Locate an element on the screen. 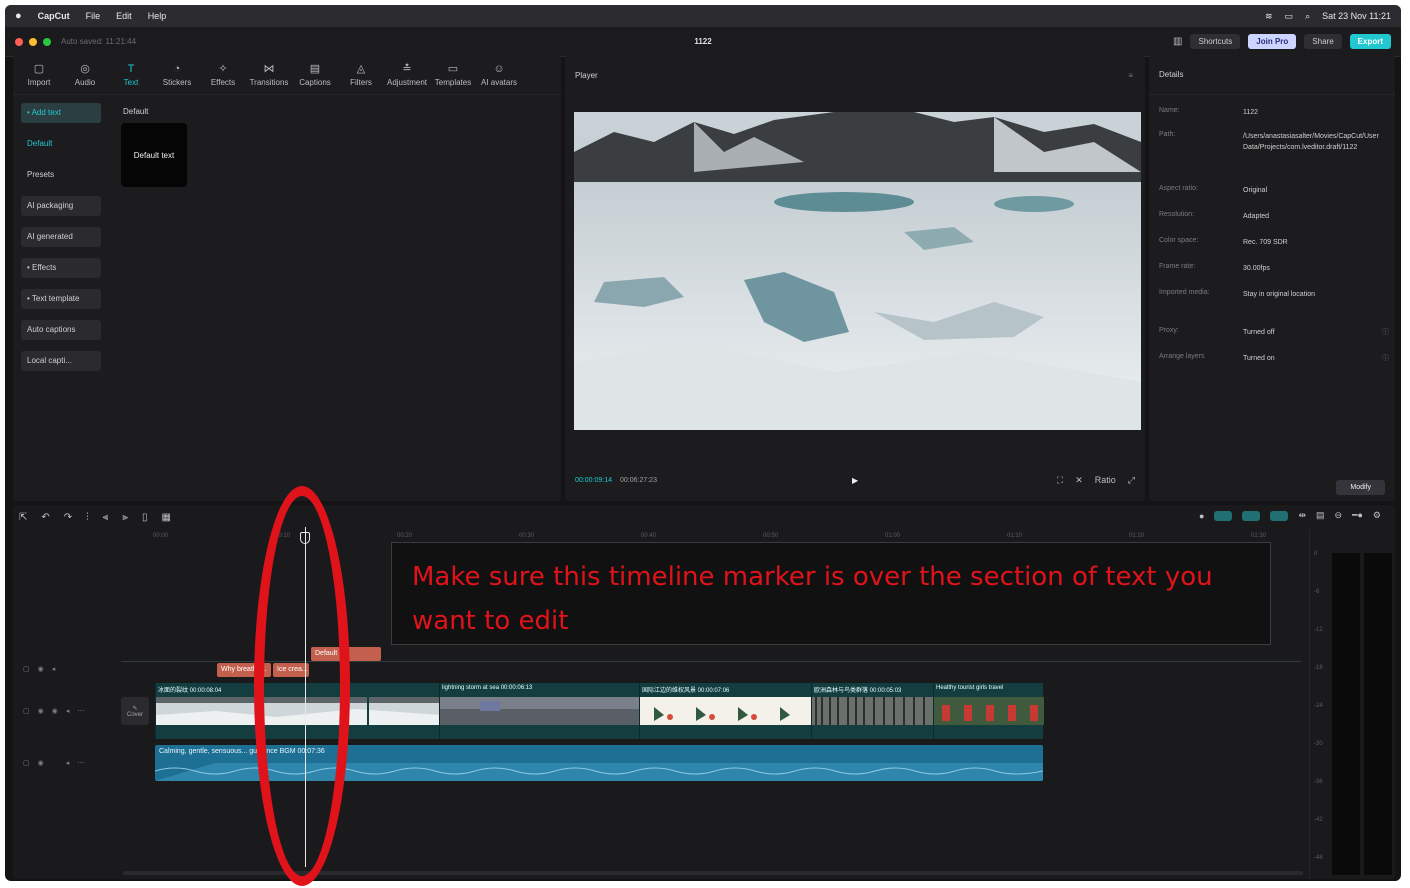 The height and width of the screenshot is (888, 1410). clock: Sat 23 Nov 11:21 is located at coordinates (1356, 16).